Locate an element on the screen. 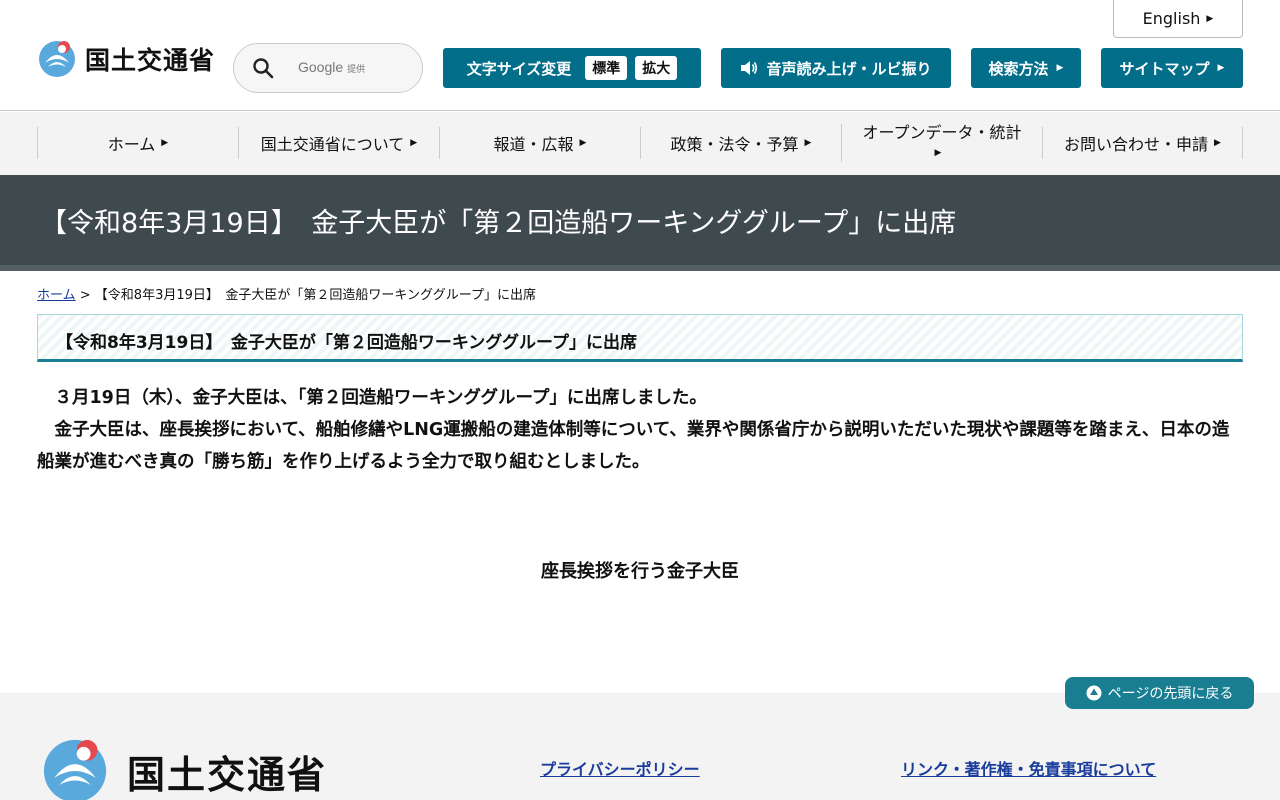 This screenshot has width=1280, height=800. page-title: 【令和8年3月19日】 金子大臣が「第２回造船ワーキンググループ」に出席 is located at coordinates (498, 223).